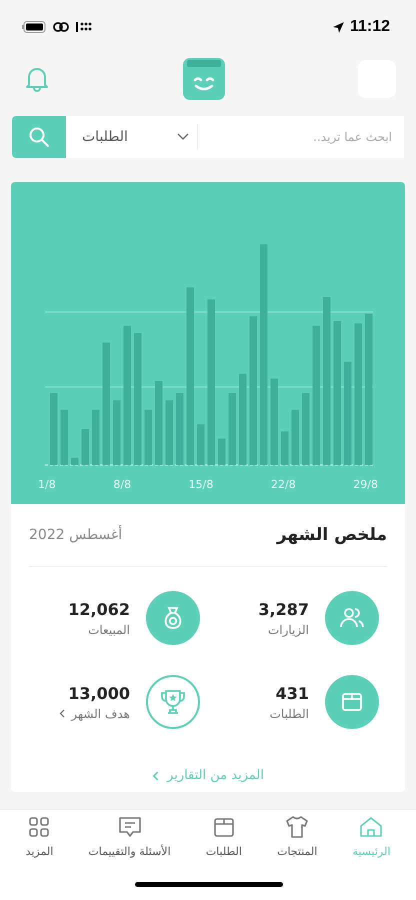 Image resolution: width=416 pixels, height=900 pixels. What do you see at coordinates (292, 693) in the screenshot?
I see `stat-value: 431` at bounding box center [292, 693].